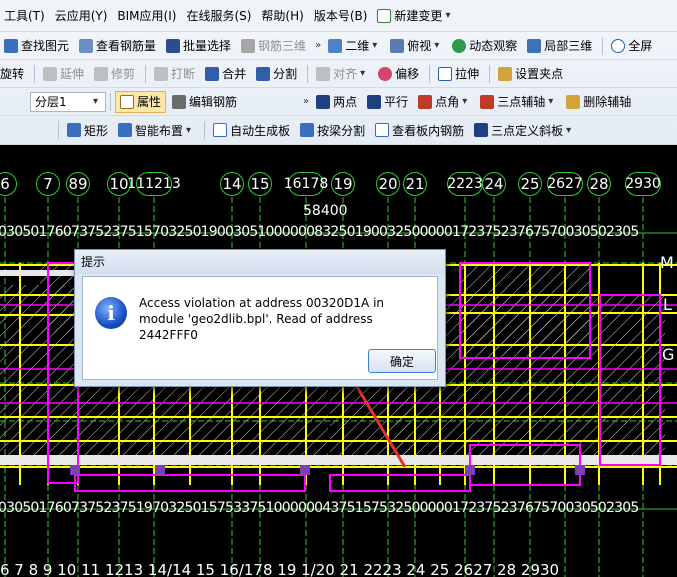 The image size is (677, 577). I want to click on edit-rebar-button: 编辑钢筋, so click(204, 102).